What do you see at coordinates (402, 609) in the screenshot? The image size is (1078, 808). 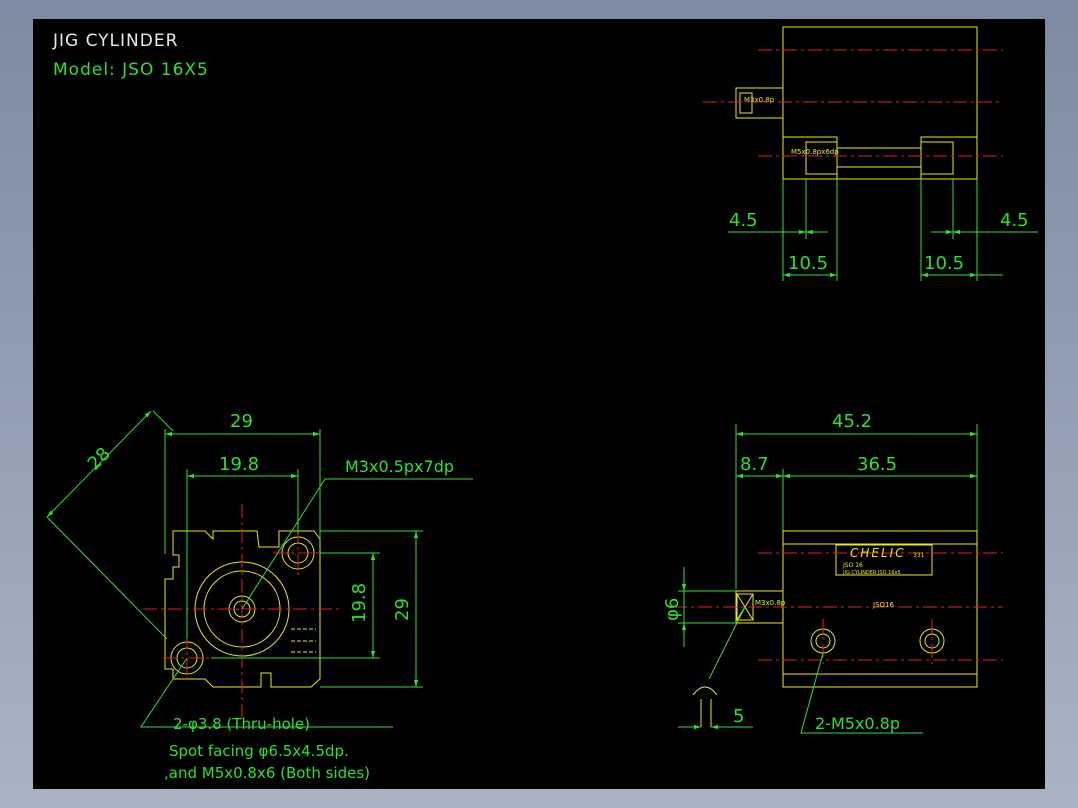 I see `front-dim-height: 29` at bounding box center [402, 609].